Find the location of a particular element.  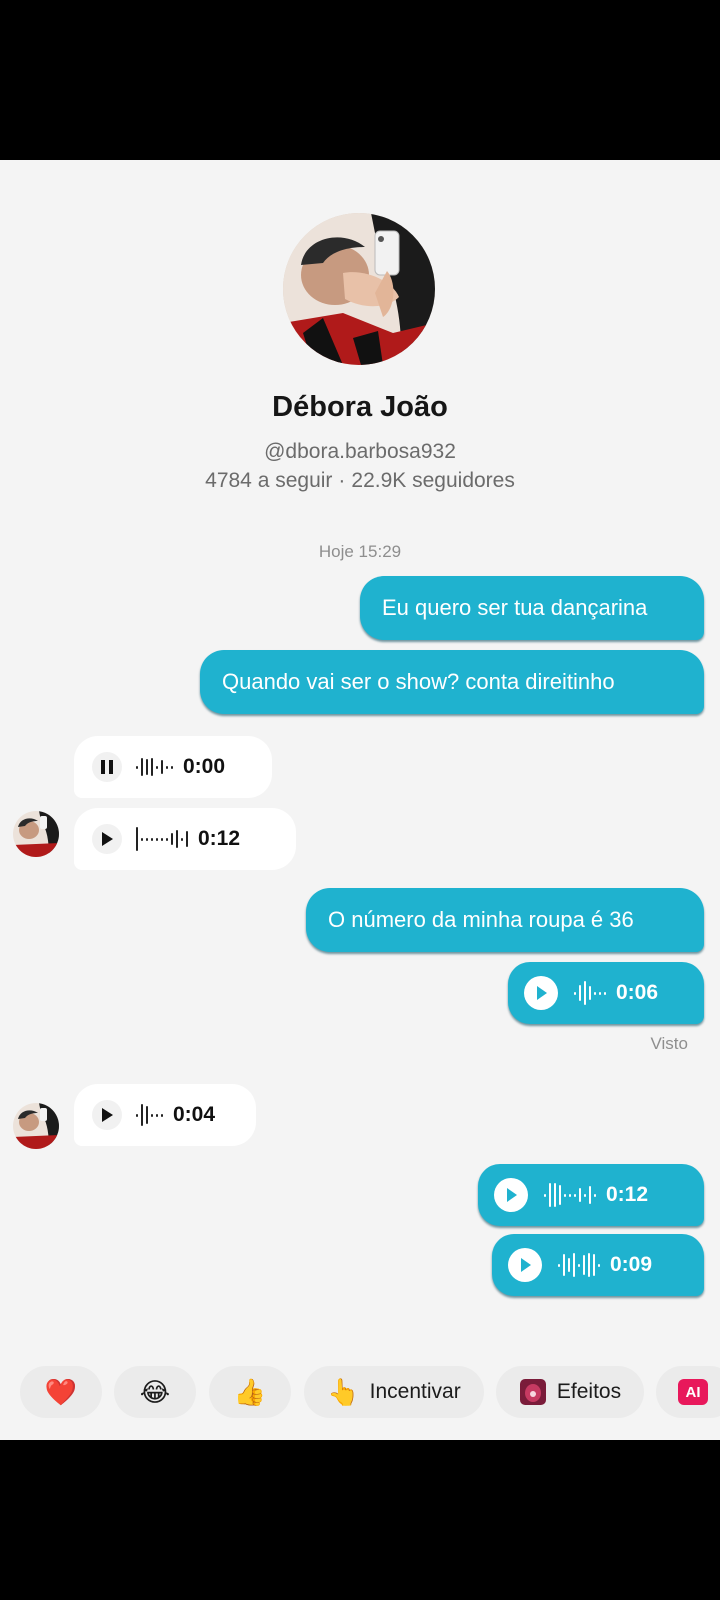

message-text: Eu quero ser tua dançarina is located at coordinates (515, 607).